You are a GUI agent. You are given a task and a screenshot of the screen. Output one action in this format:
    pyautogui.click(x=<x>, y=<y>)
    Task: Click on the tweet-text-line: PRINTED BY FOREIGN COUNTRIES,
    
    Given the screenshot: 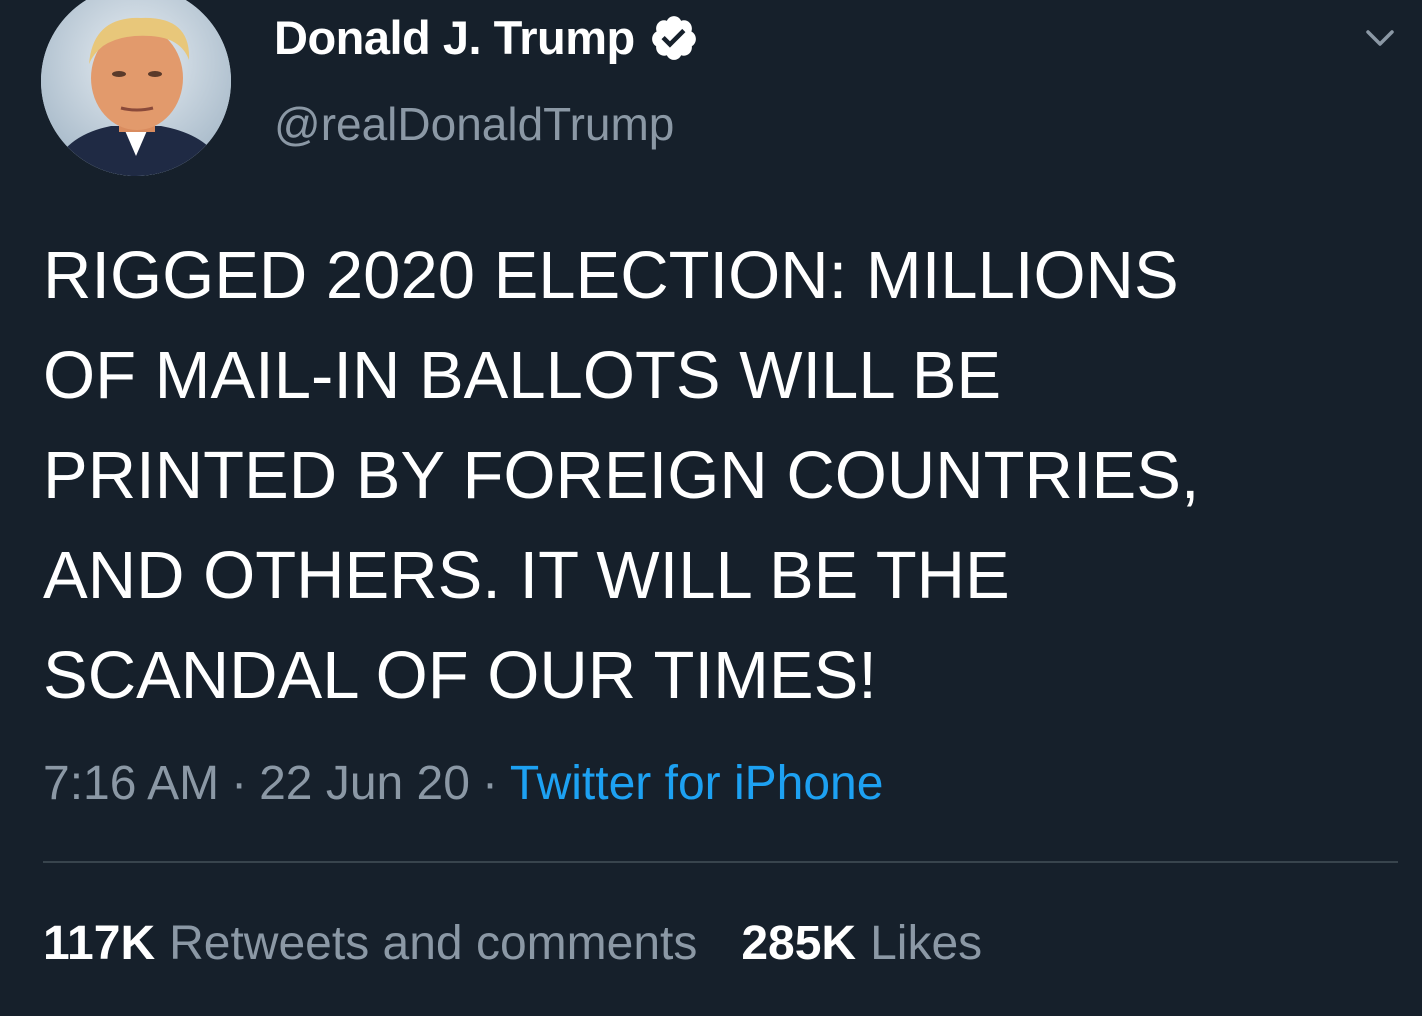 What is the action you would take?
    pyautogui.click(x=621, y=475)
    